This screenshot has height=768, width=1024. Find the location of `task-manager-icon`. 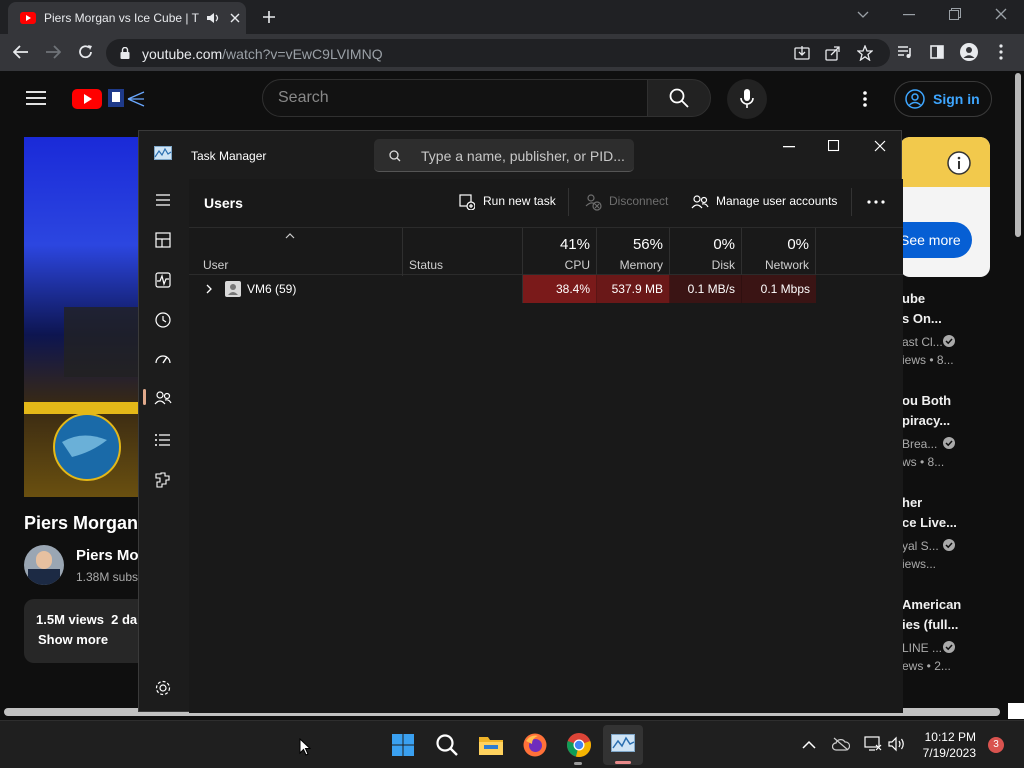

task-manager-icon is located at coordinates (623, 743).